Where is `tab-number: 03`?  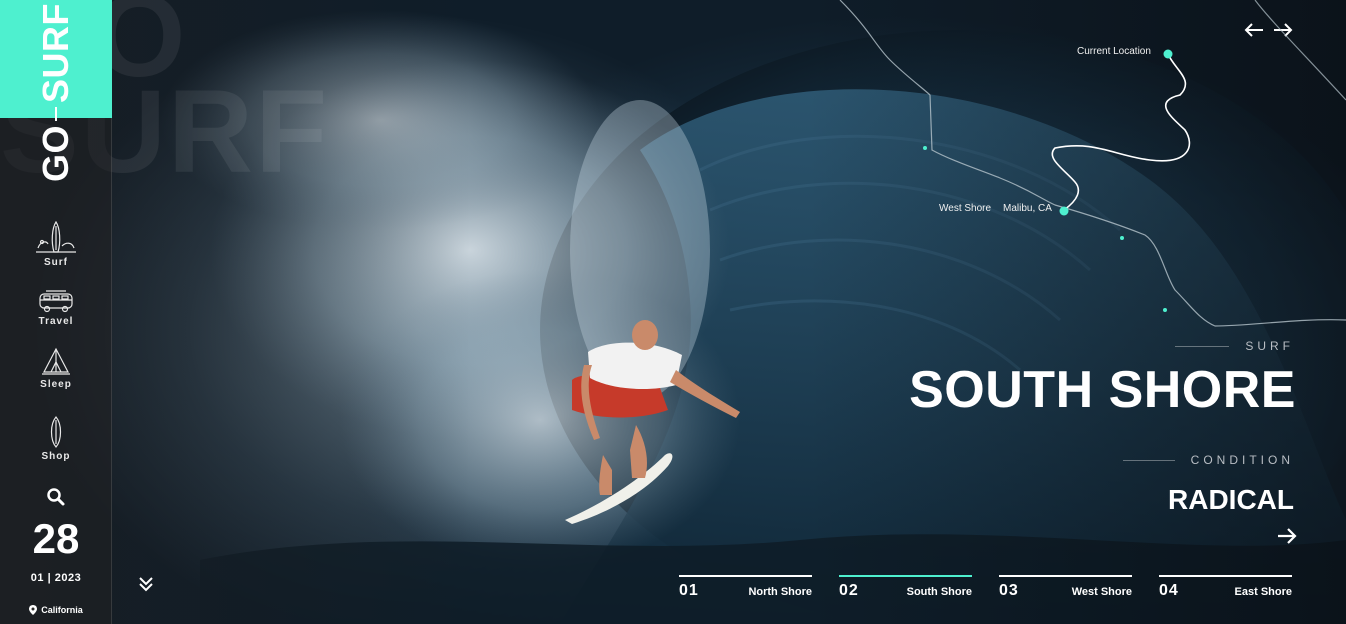 tab-number: 03 is located at coordinates (1009, 590).